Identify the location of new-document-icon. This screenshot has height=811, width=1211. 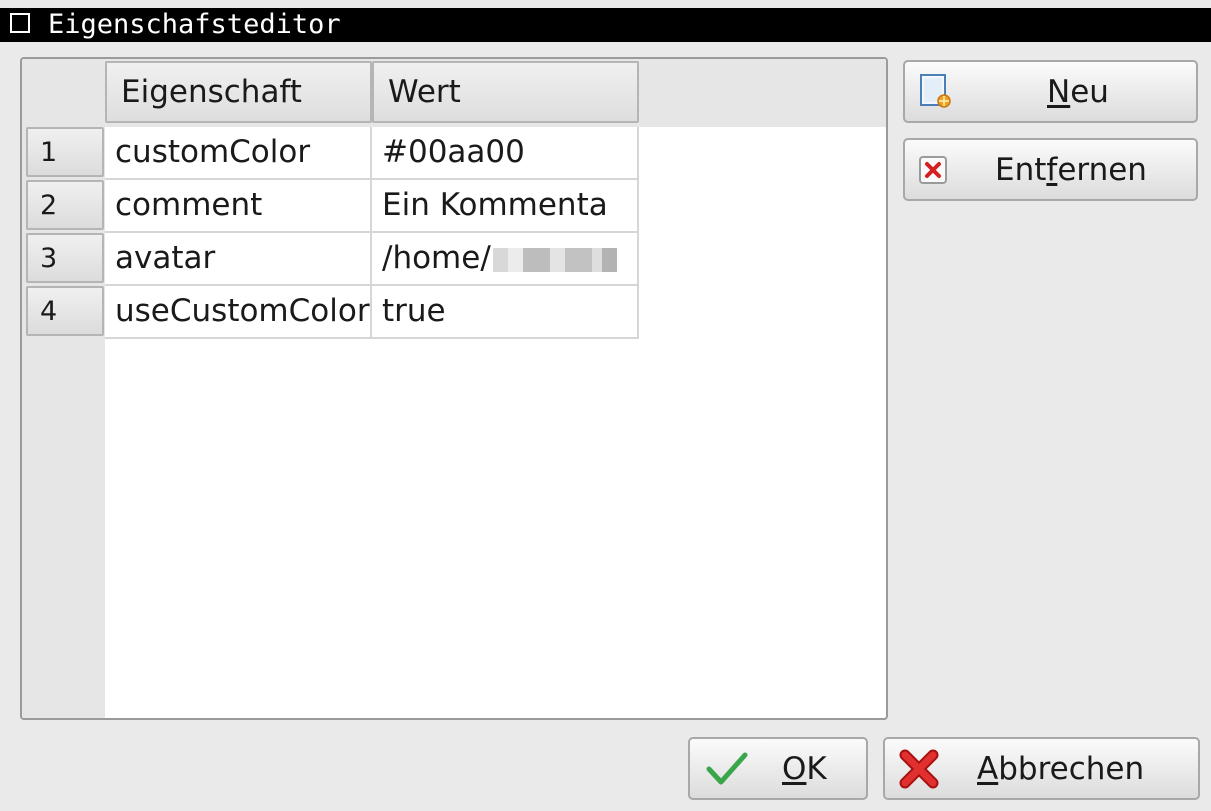
(935, 95).